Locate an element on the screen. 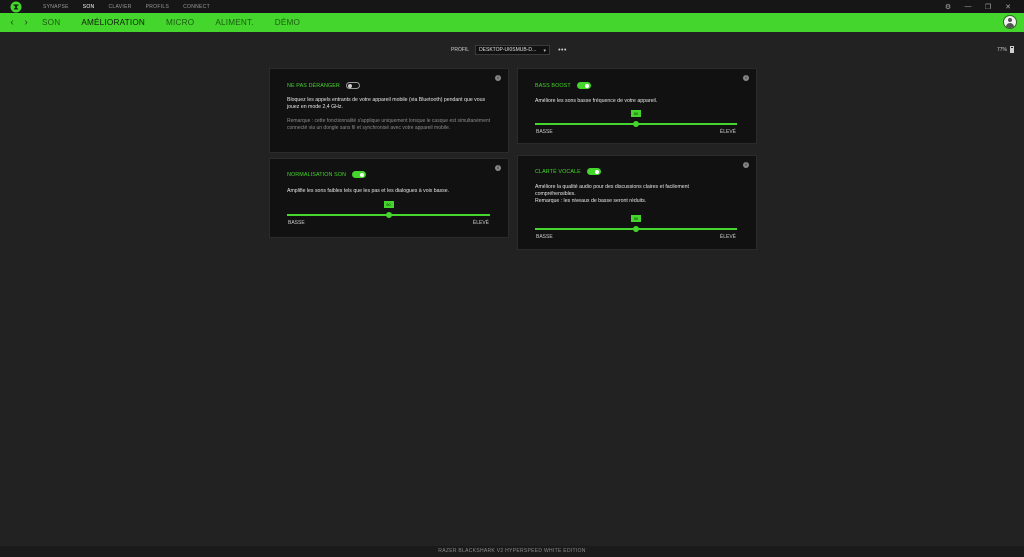  tab-micro: MICRO is located at coordinates (180, 22).